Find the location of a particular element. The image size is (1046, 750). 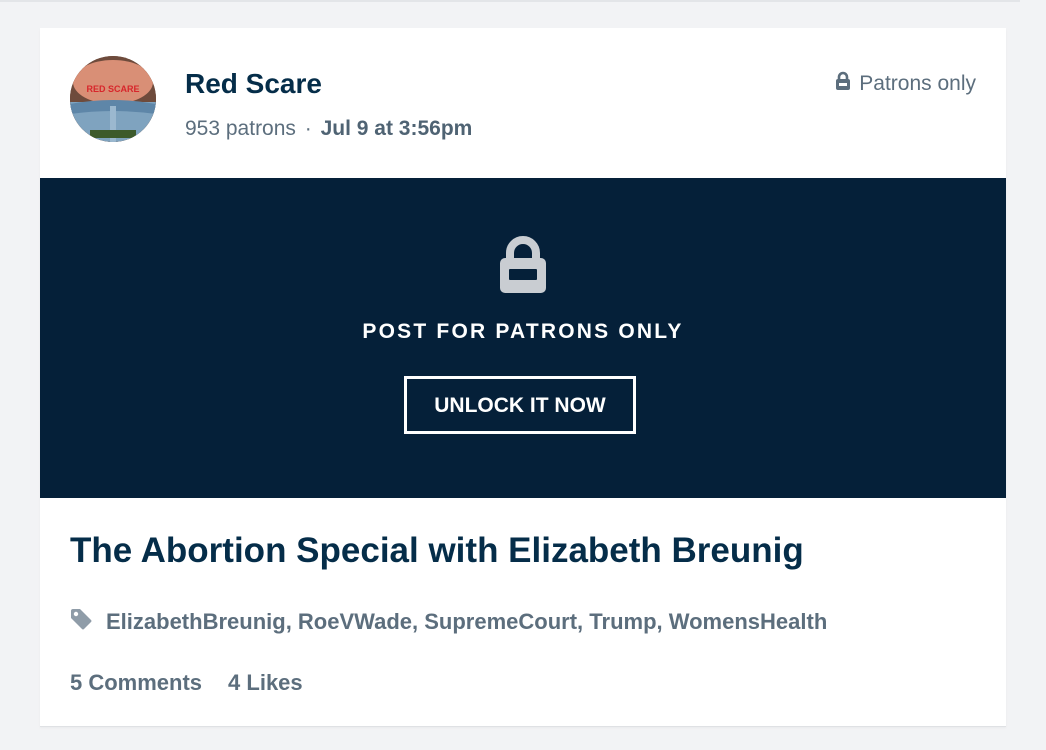

creator-avatar: RED SCARE is located at coordinates (113, 99).